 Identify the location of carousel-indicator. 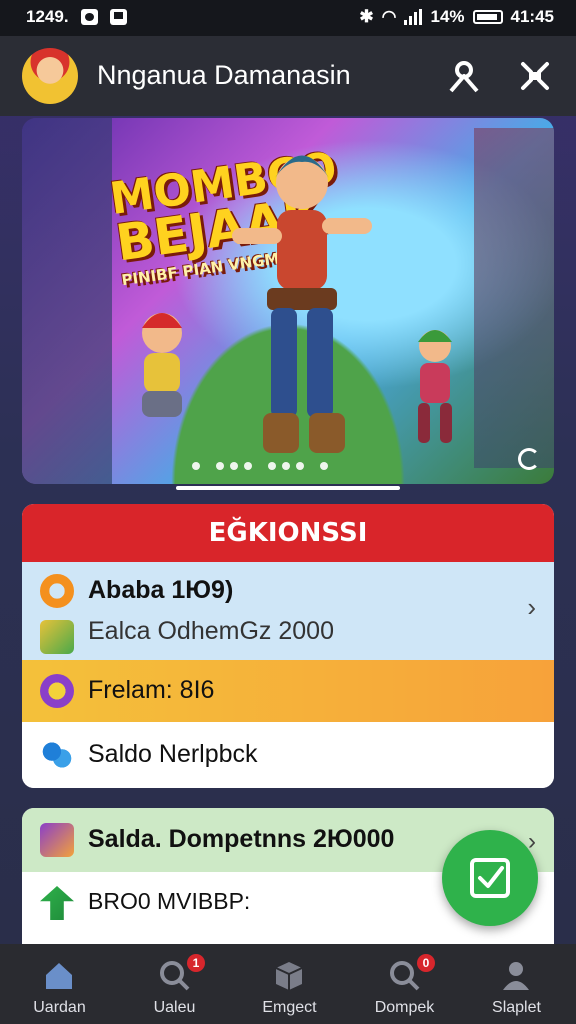
(260, 466).